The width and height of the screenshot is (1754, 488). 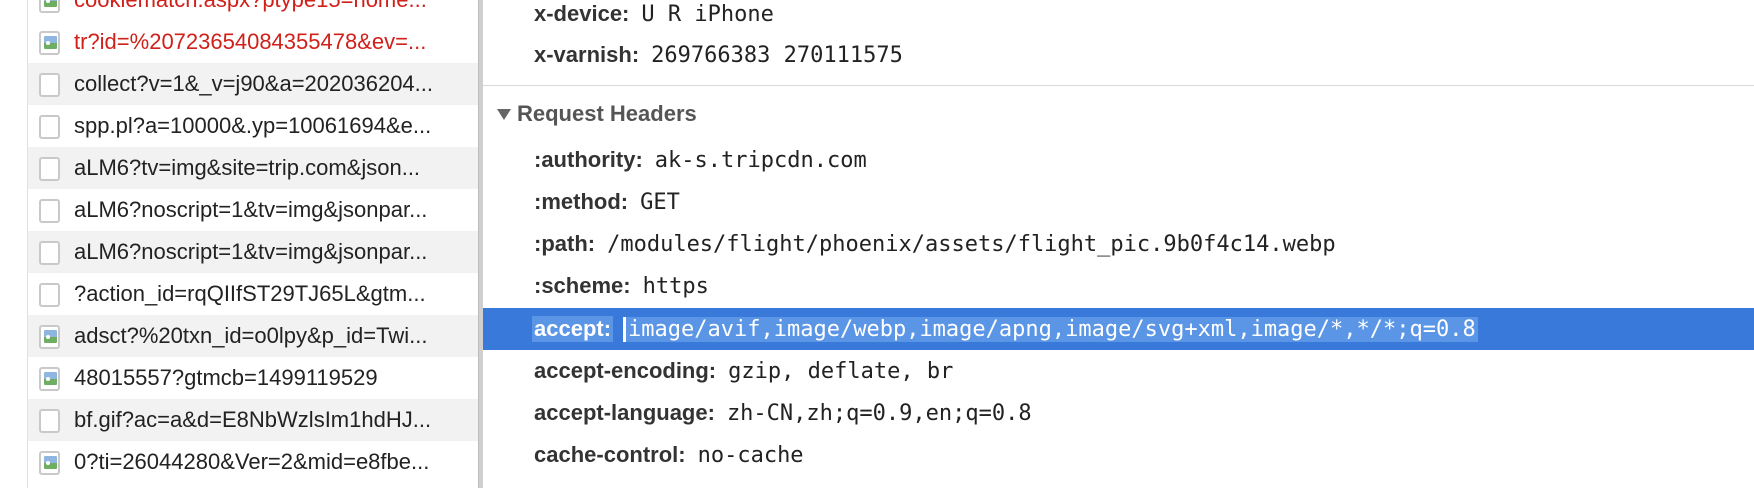 I want to click on header-key: cache-control:, so click(x=610, y=454).